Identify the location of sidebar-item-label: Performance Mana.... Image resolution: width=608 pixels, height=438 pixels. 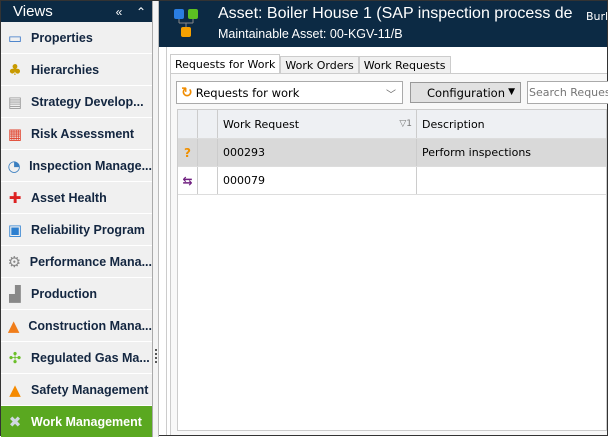
(90, 261).